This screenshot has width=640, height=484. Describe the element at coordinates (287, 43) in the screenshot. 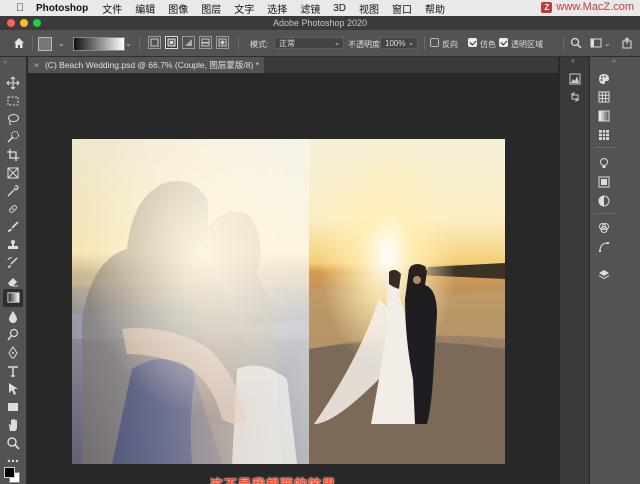

I see `blend-mode-value: 正常` at that location.